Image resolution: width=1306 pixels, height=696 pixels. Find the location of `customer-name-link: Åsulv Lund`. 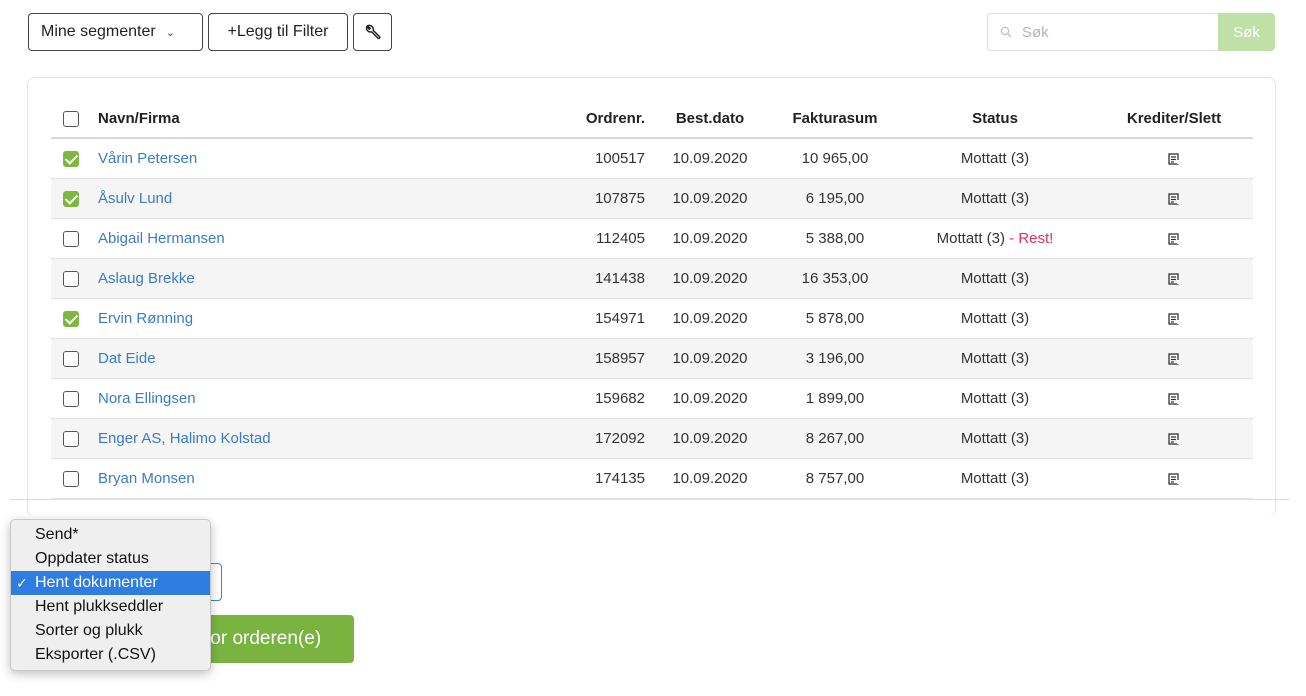

customer-name-link: Åsulv Lund is located at coordinates (135, 198).